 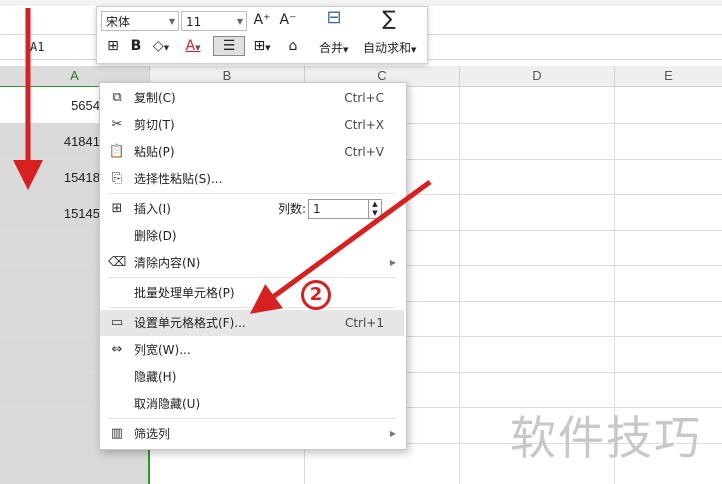 I want to click on column-count-label: 列数:, so click(x=292, y=209).